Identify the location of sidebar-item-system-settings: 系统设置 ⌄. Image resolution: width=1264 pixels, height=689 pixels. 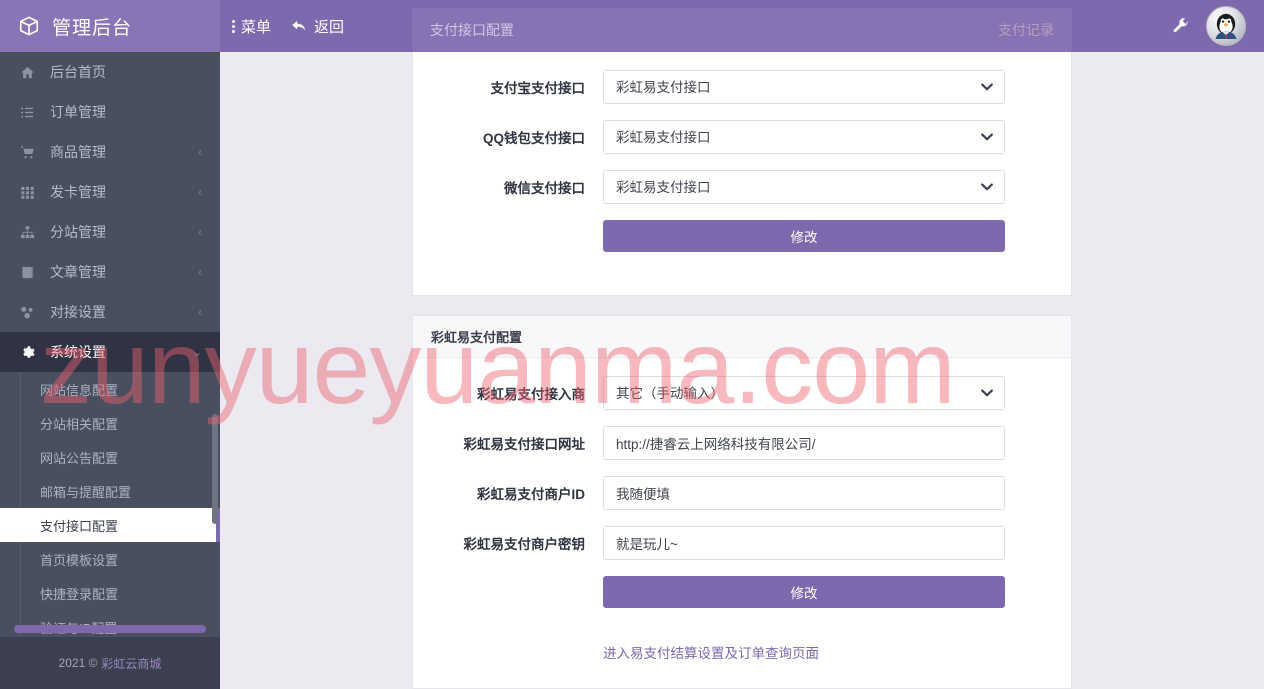
(110, 352).